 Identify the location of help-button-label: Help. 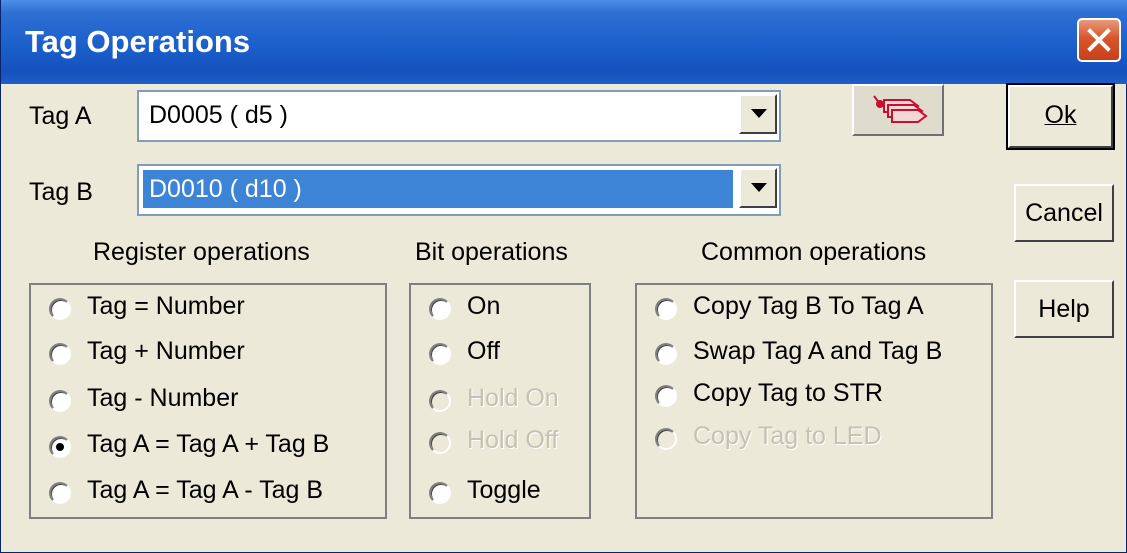
(1064, 309).